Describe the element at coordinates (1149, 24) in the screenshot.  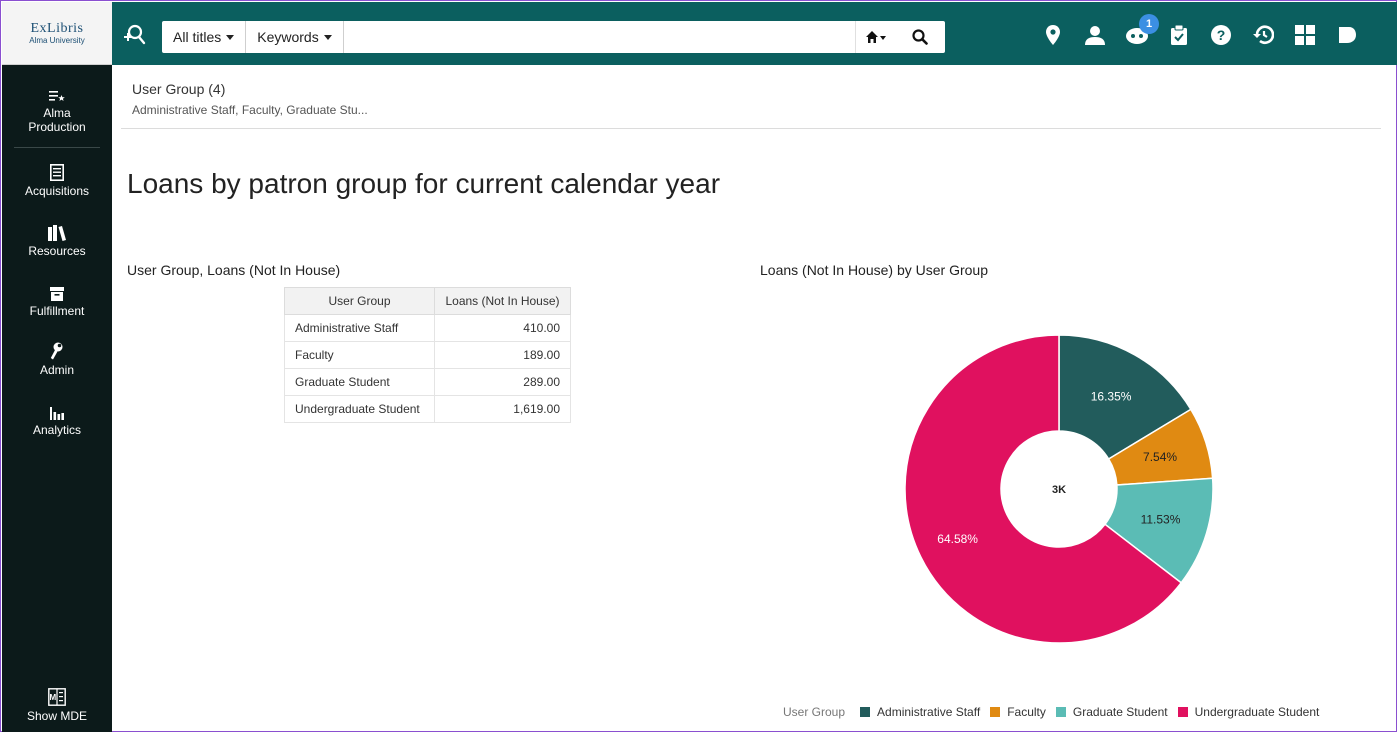
I see `notification-badge: 1` at that location.